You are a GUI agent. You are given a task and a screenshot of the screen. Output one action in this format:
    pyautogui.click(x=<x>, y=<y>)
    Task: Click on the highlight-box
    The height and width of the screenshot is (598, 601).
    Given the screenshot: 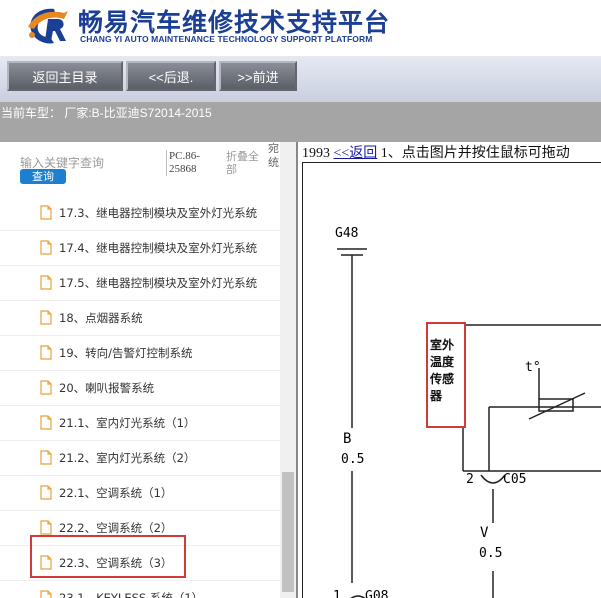 What is the action you would take?
    pyautogui.click(x=108, y=556)
    